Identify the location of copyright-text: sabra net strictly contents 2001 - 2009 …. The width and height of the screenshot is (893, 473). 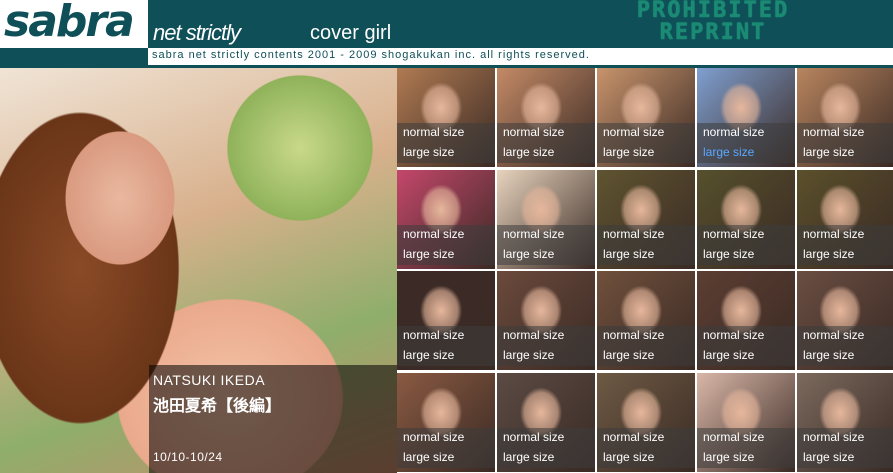
(371, 55).